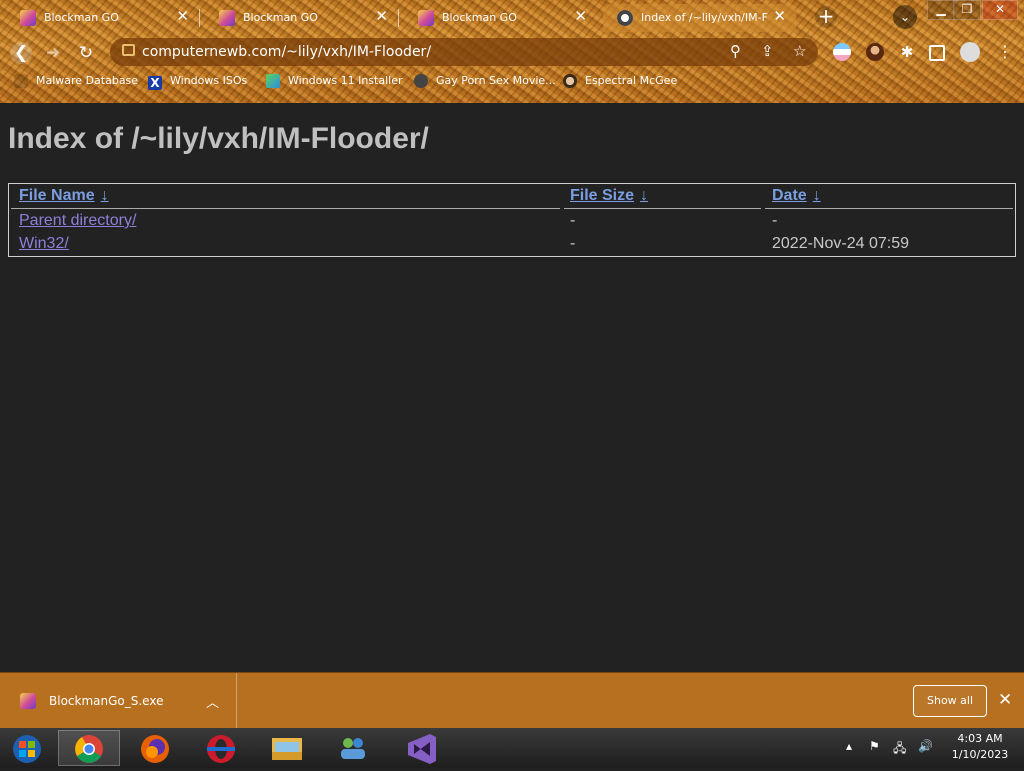 This screenshot has width=1024, height=771. I want to click on system-clock: 4:03 AM 1/10/2023, so click(980, 747).